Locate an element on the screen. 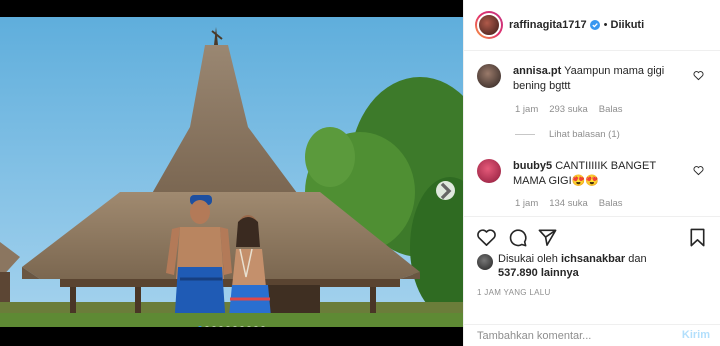  save-bookmark-icon is located at coordinates (697, 237).